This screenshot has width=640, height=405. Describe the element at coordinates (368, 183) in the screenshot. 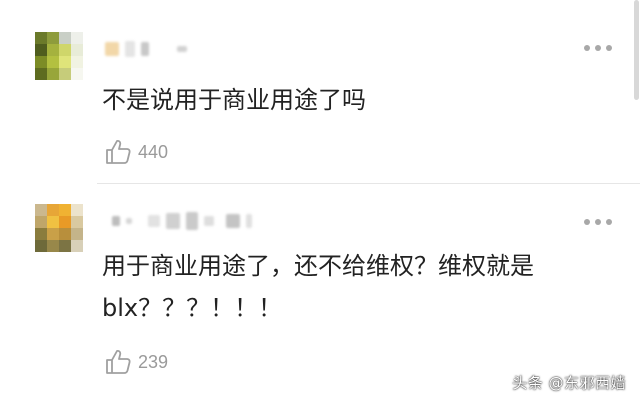

I see `divider` at that location.